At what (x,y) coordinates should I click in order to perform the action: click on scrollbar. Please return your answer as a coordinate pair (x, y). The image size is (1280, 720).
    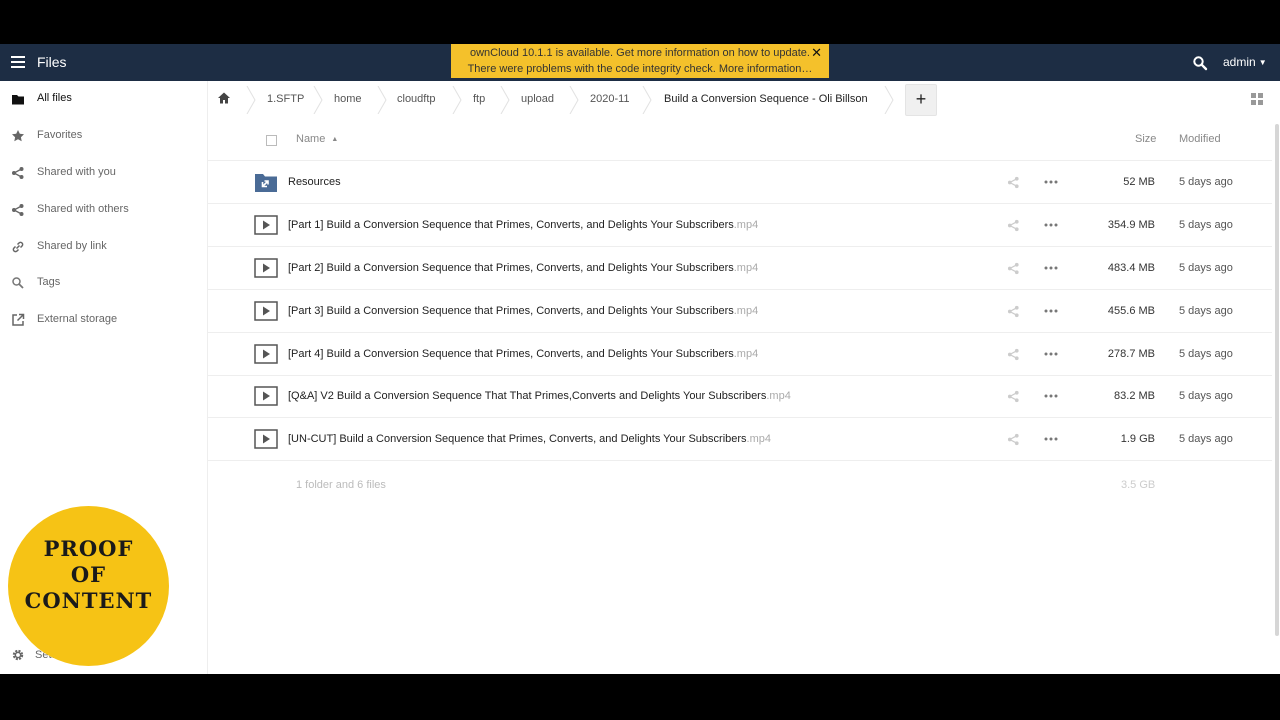
    Looking at the image, I should click on (1277, 380).